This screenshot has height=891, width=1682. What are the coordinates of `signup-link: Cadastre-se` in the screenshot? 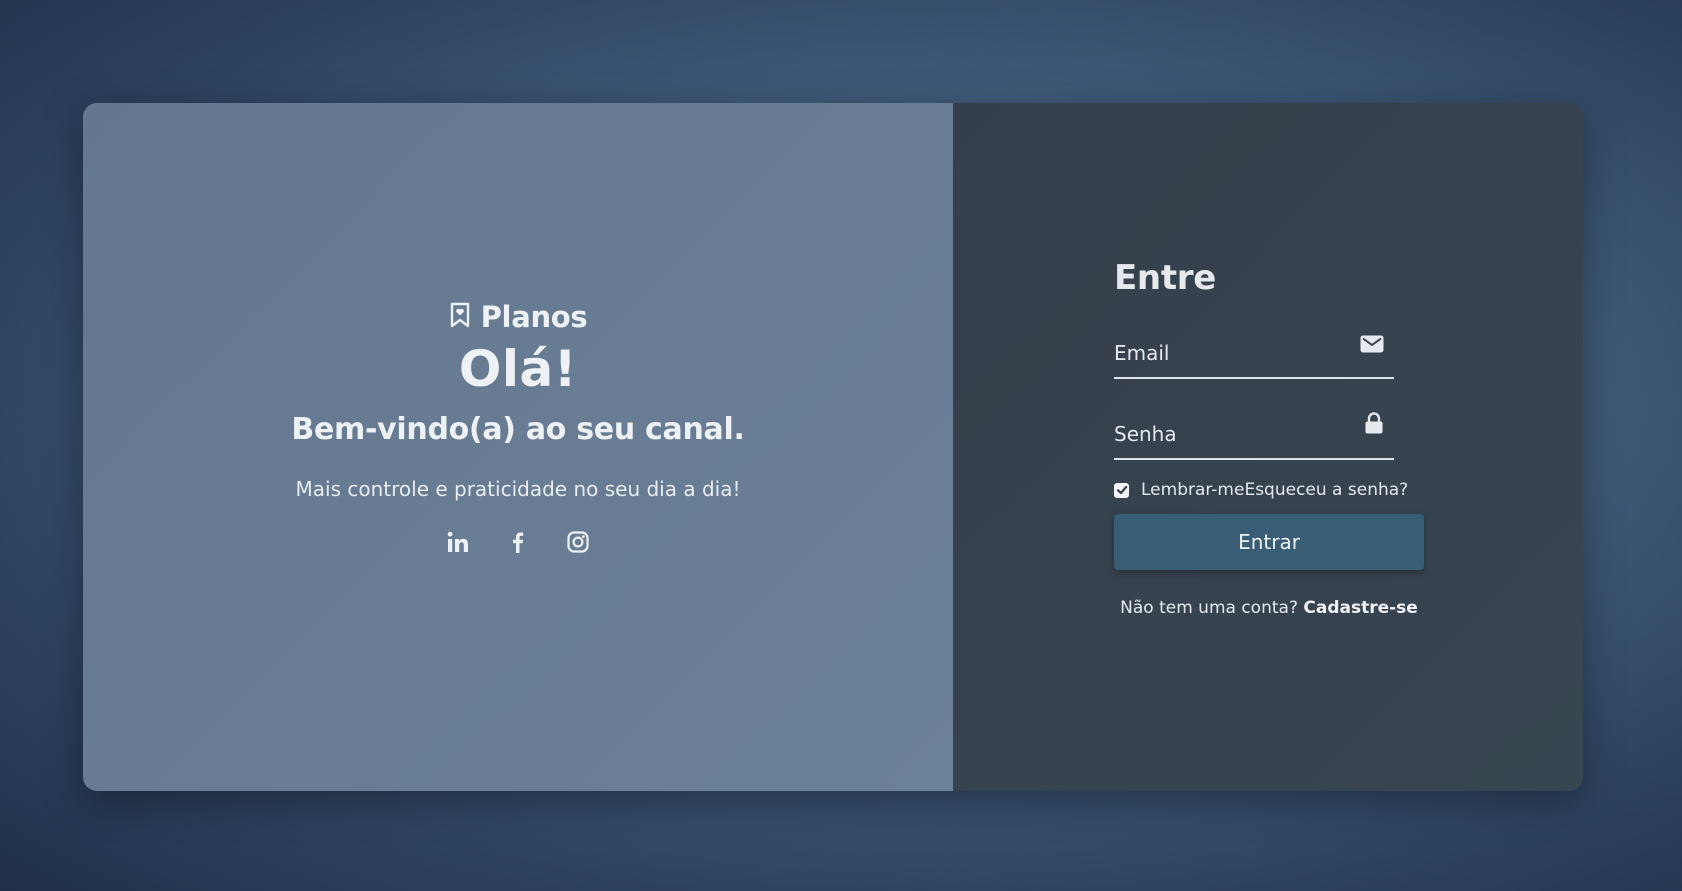 It's located at (1360, 608).